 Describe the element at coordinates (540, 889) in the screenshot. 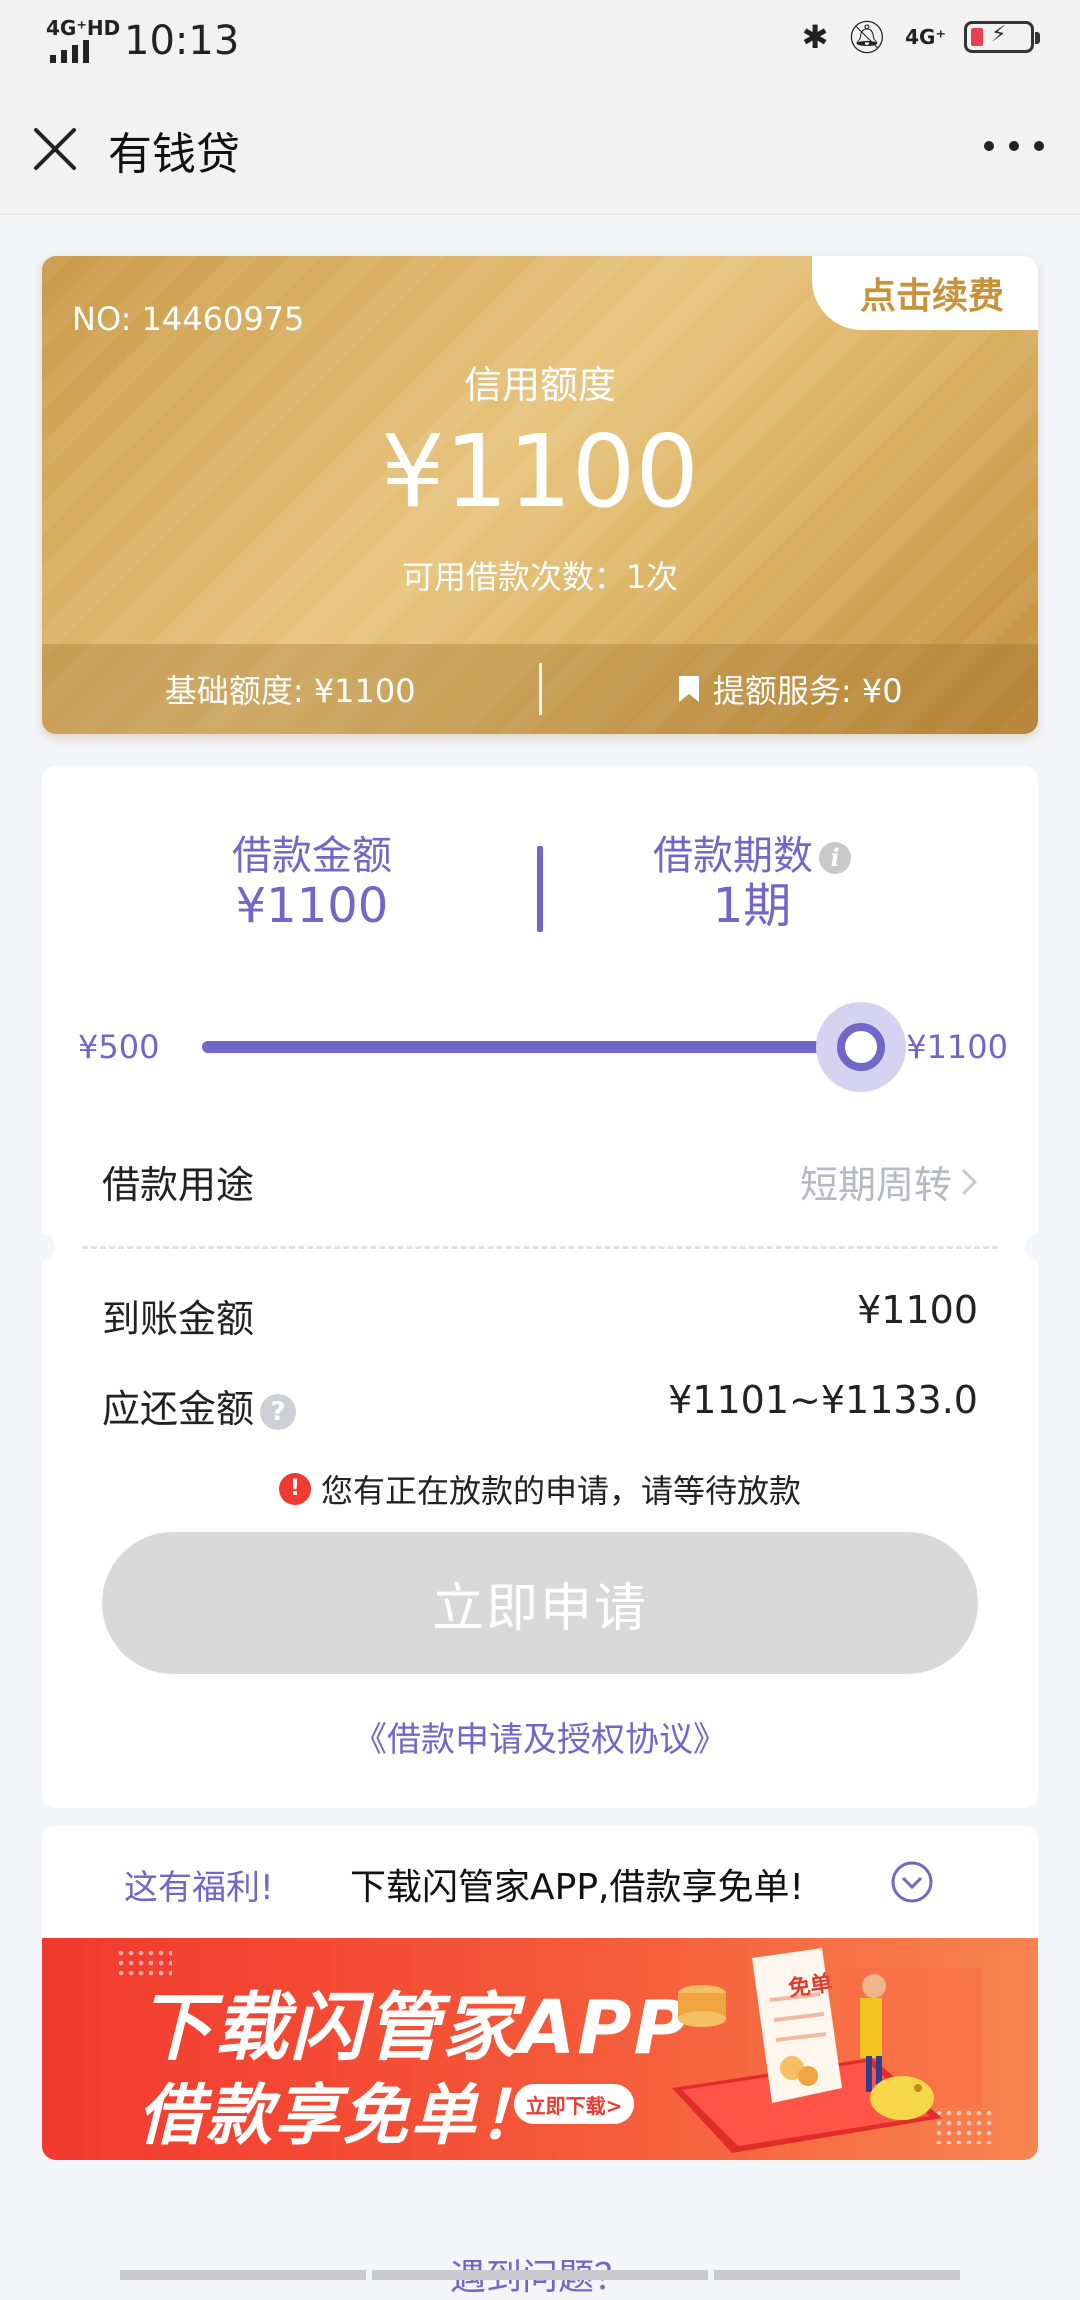

I see `loan-divider` at that location.